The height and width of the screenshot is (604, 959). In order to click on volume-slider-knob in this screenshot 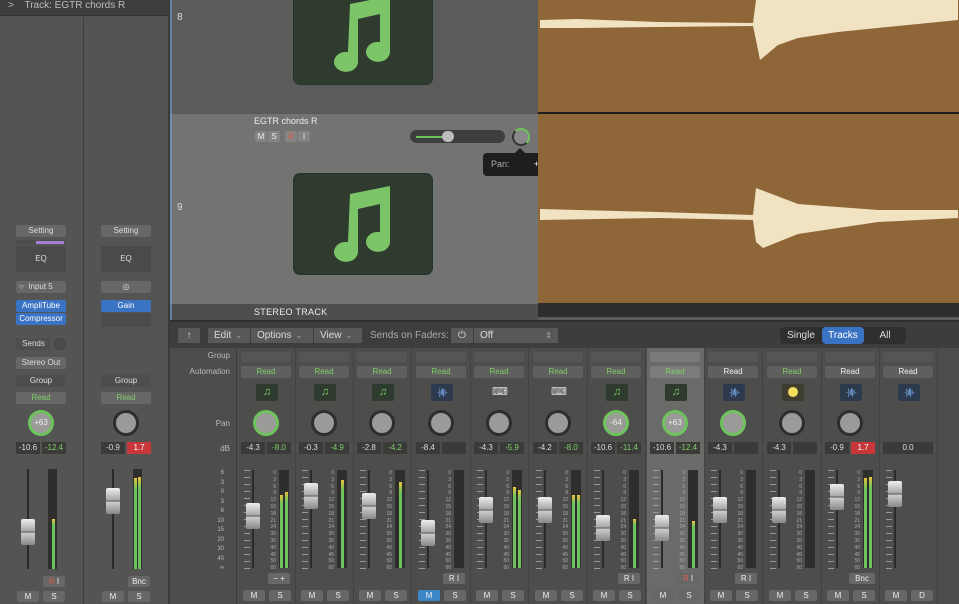, I will do `click(448, 136)`.